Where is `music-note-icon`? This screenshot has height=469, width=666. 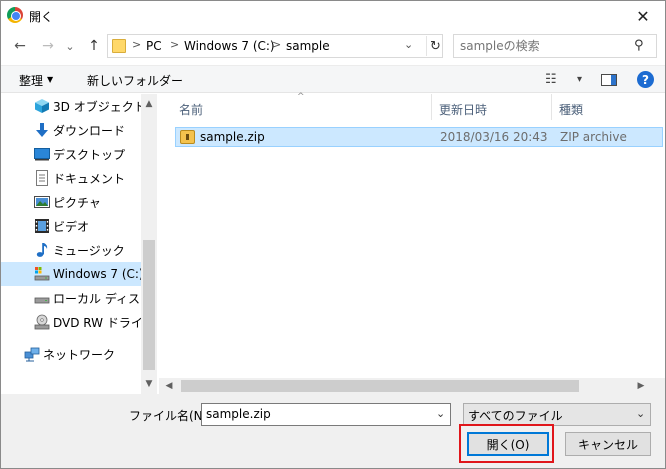 music-note-icon is located at coordinates (42, 250).